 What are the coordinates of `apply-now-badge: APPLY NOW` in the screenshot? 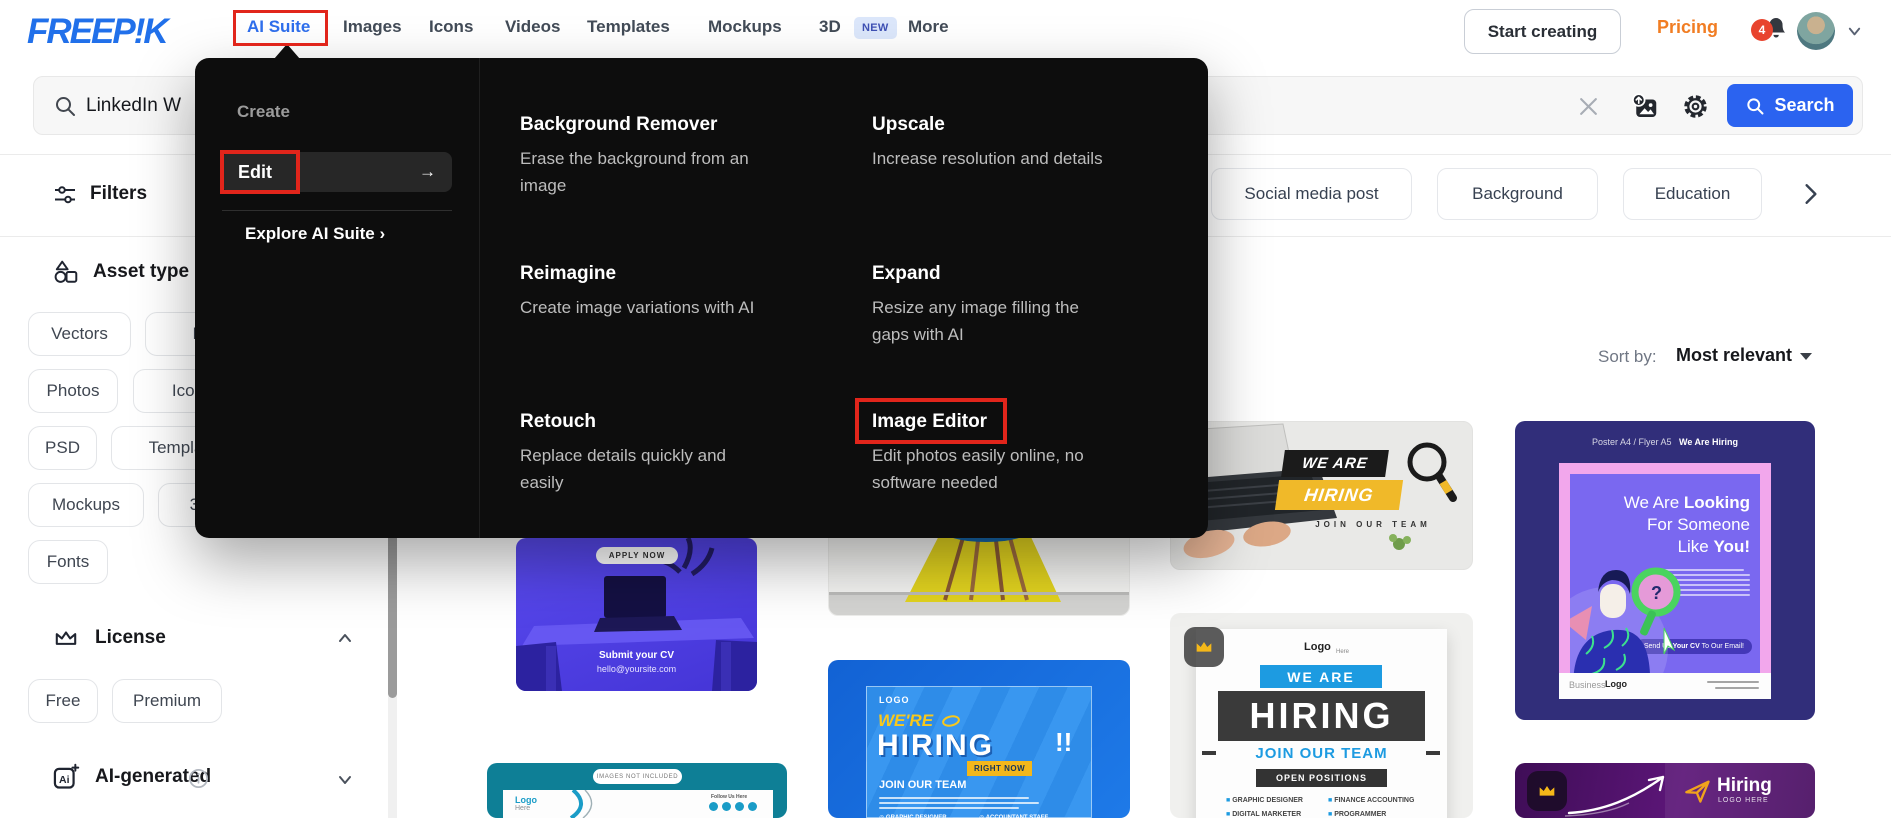 It's located at (637, 555).